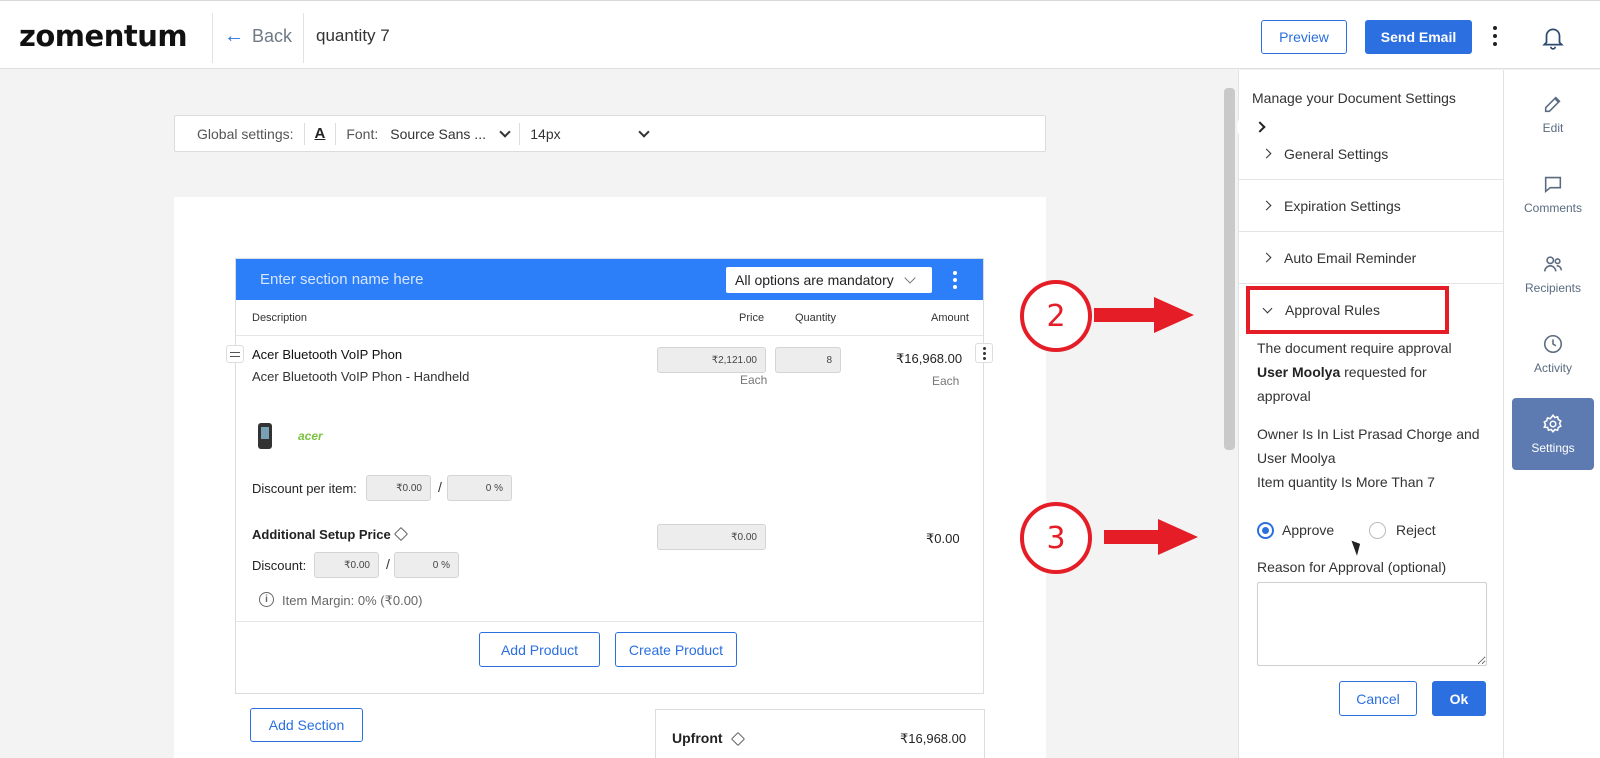  I want to click on approval-required-text: The document require approval, so click(1354, 348).